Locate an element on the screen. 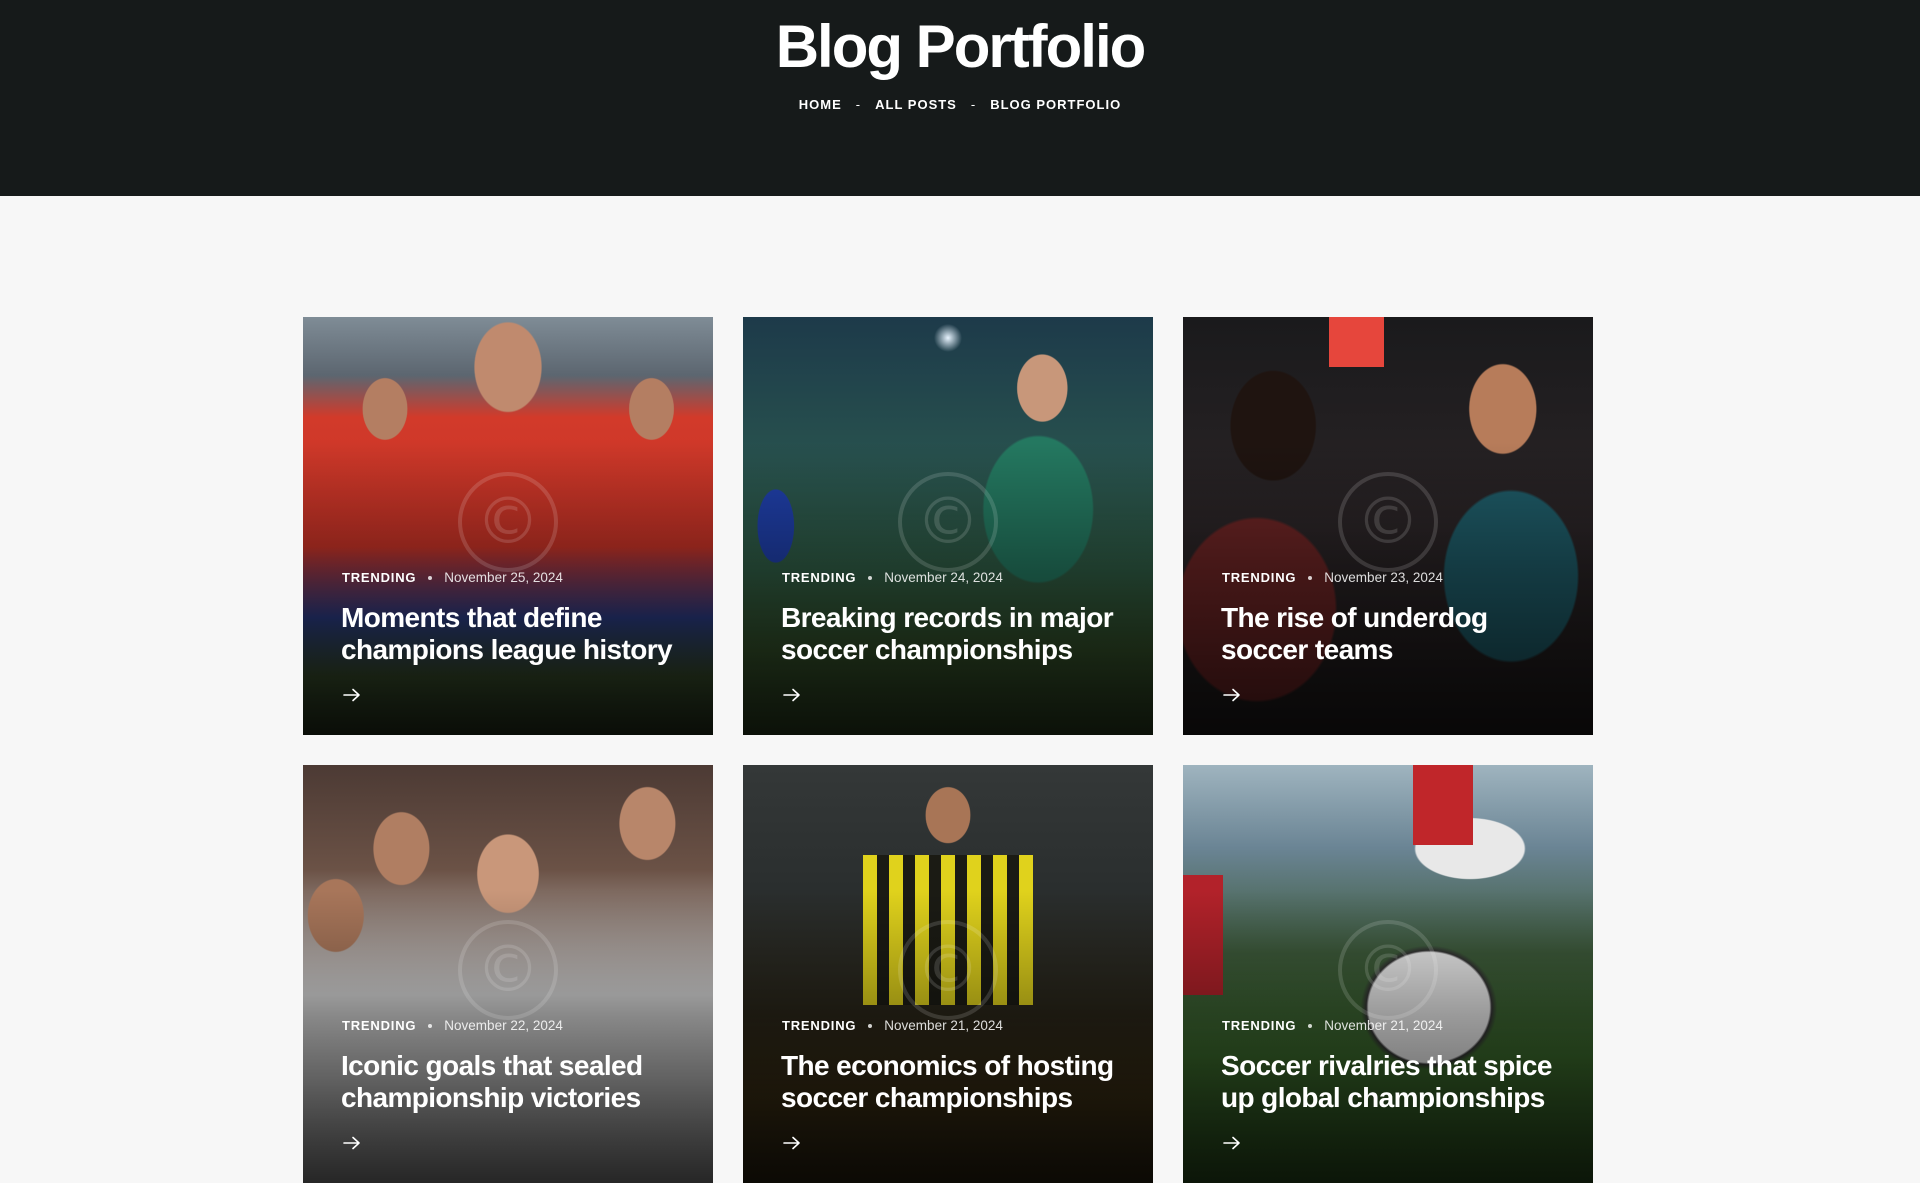 This screenshot has height=1183, width=1920. breadcrumb-all-posts: ALL POSTS is located at coordinates (916, 104).